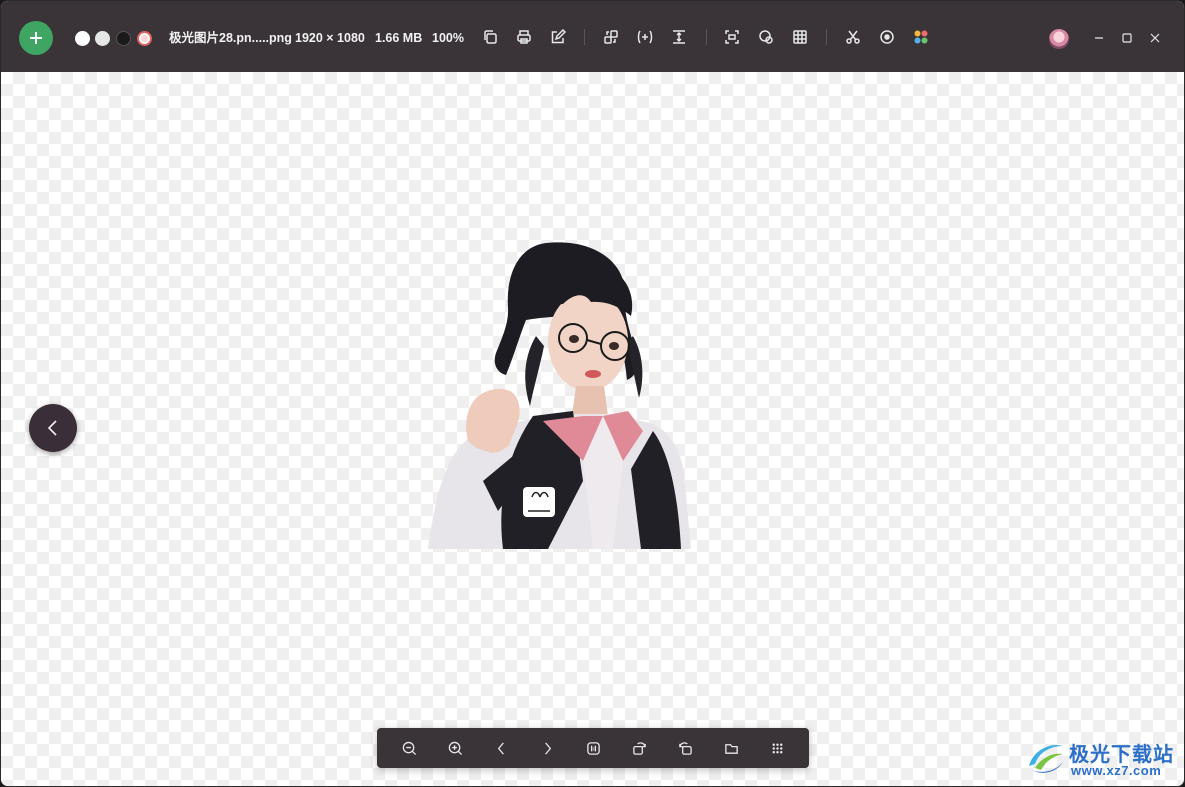 The height and width of the screenshot is (787, 1185). I want to click on zoom-in-button, so click(455, 748).